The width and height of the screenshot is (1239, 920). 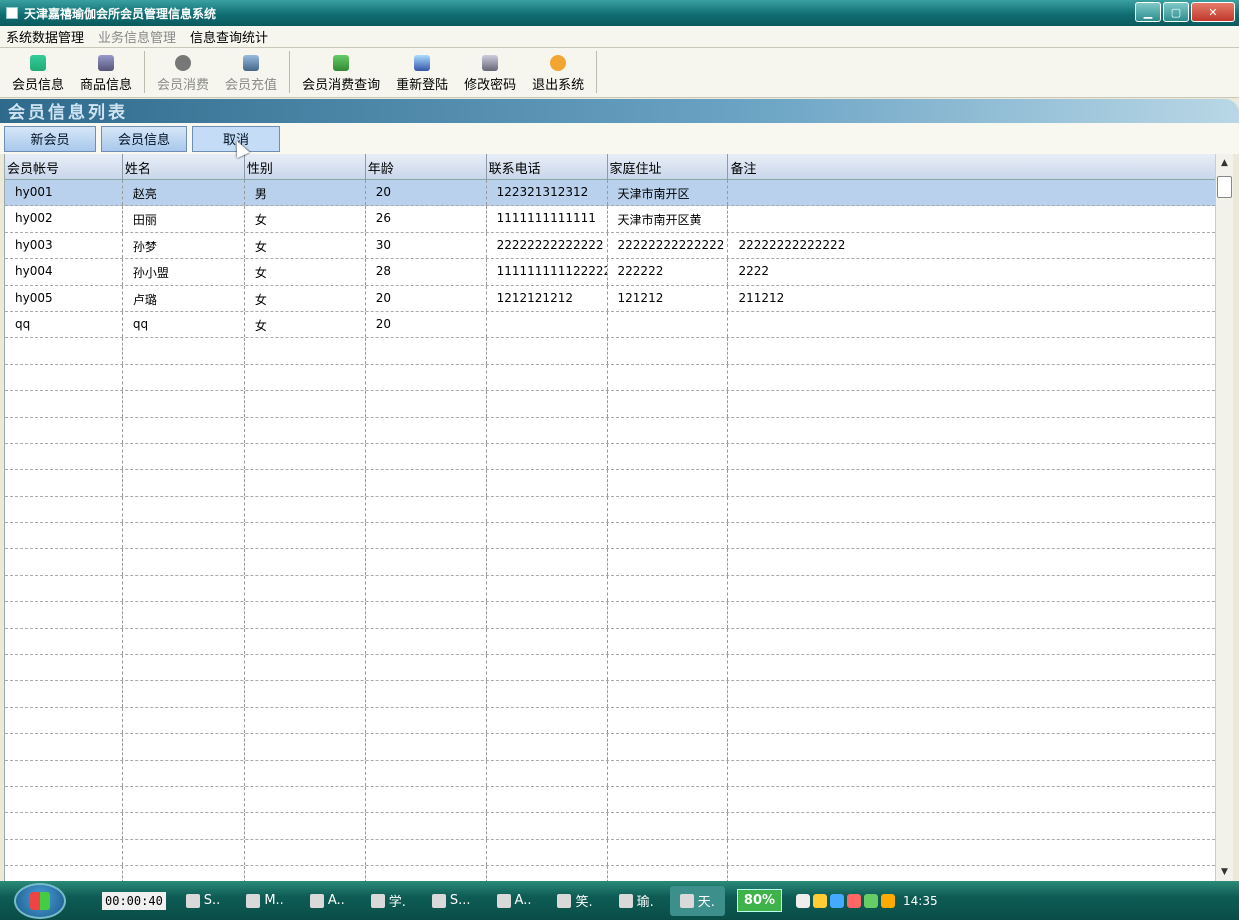 I want to click on toolbar-change-password: 修改密码, so click(x=490, y=74).